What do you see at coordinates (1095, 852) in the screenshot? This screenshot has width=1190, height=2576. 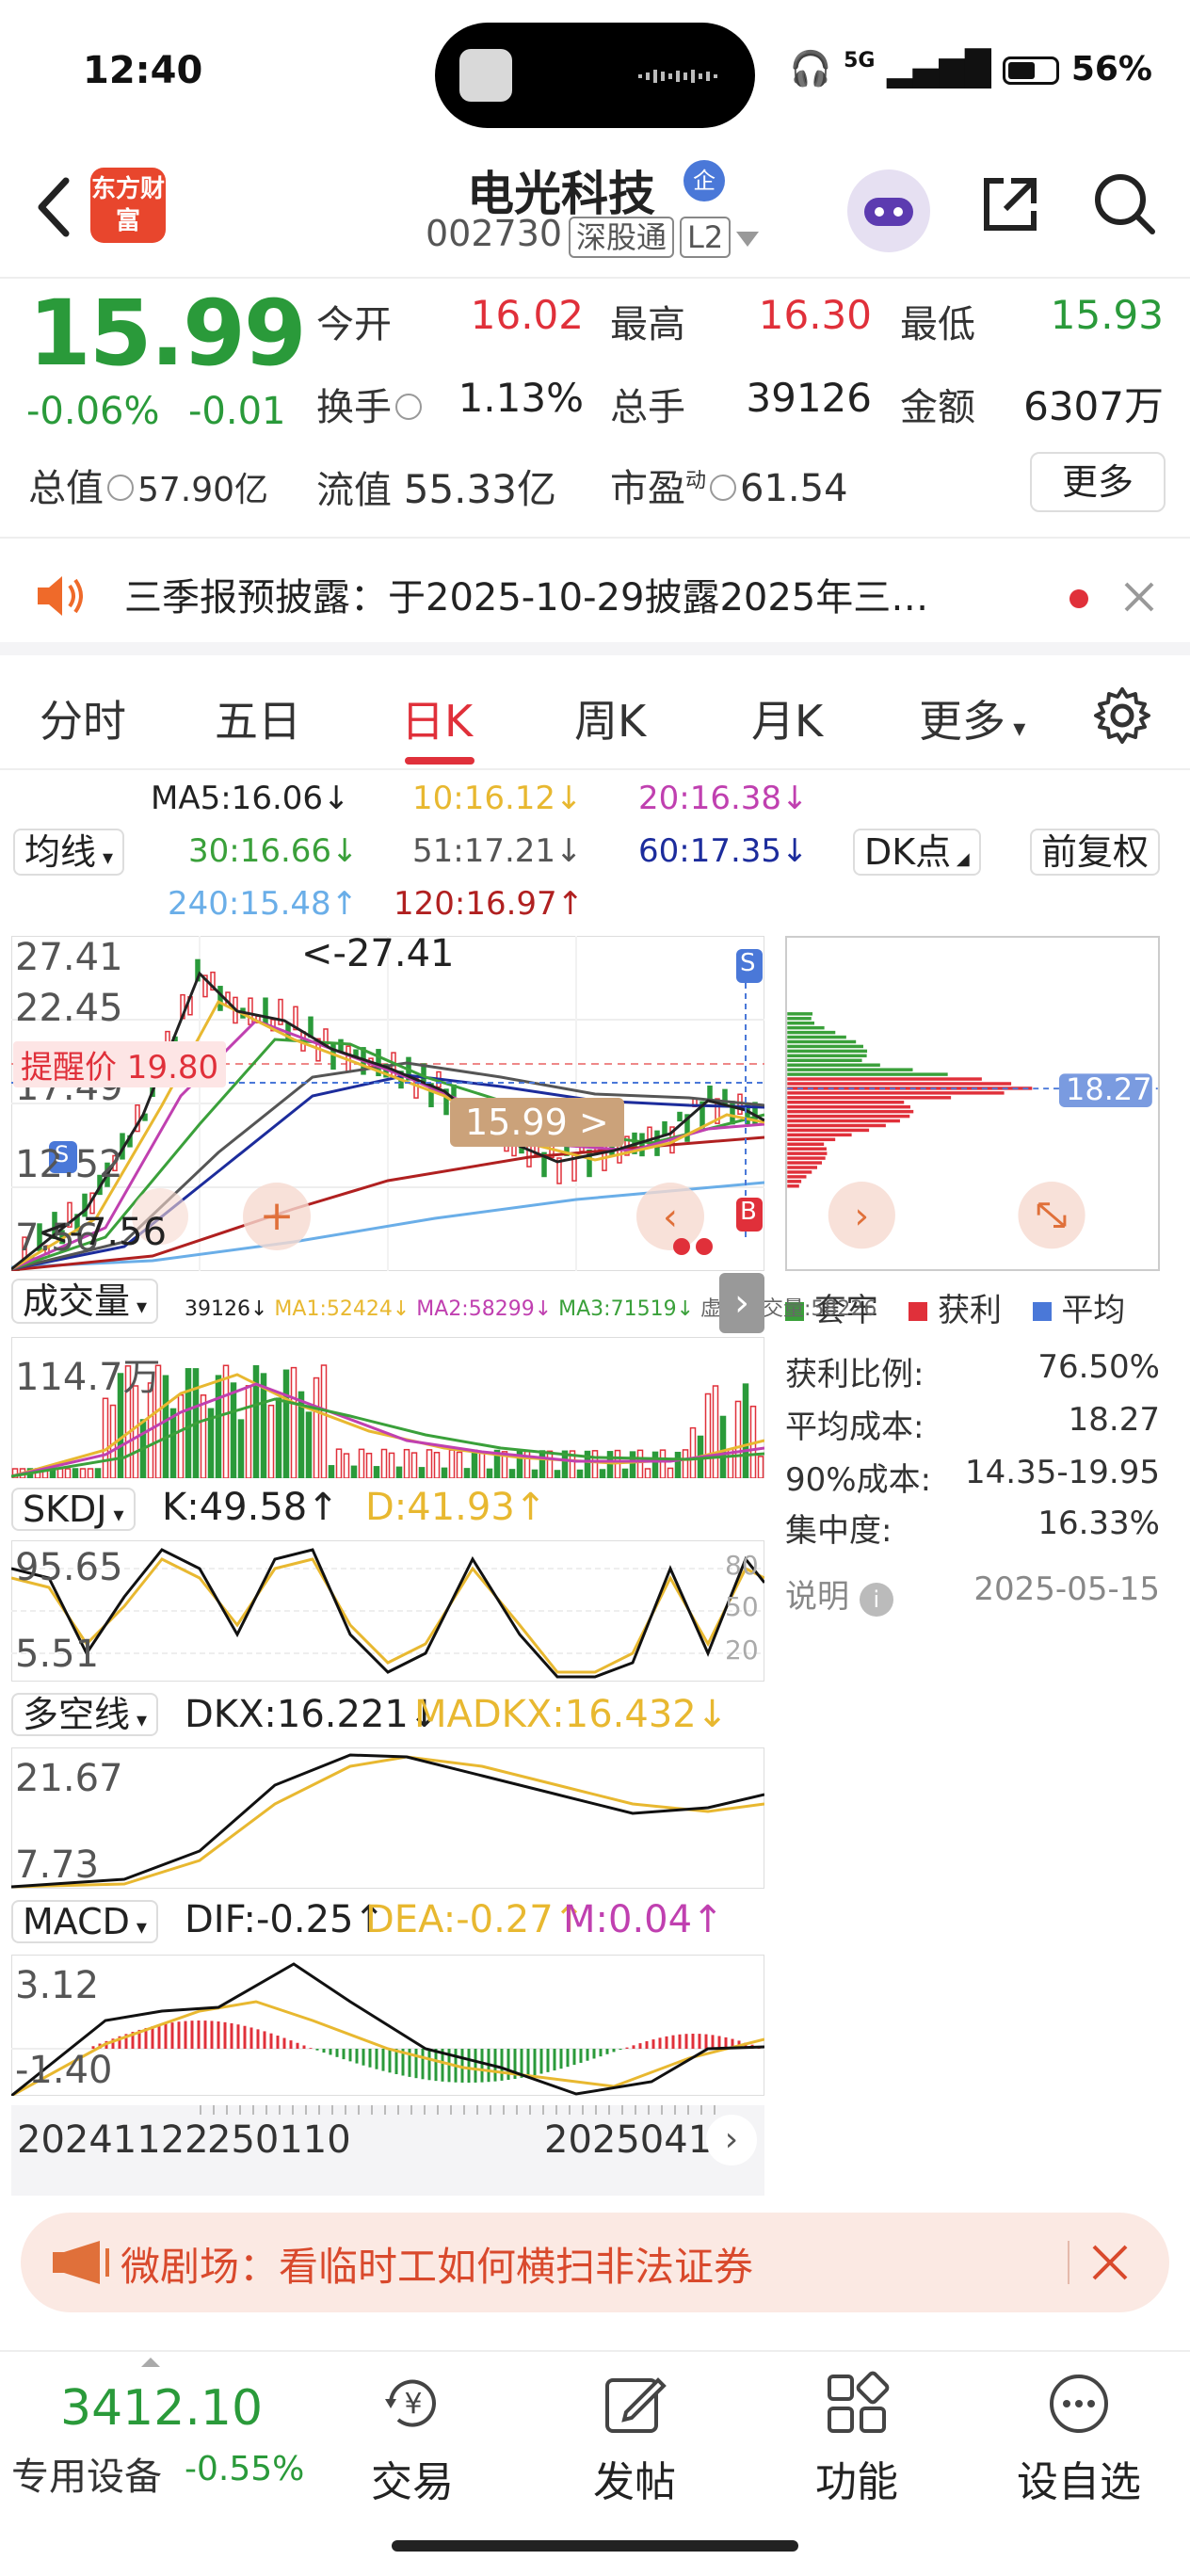 I see `adjustment-button: 前复权` at bounding box center [1095, 852].